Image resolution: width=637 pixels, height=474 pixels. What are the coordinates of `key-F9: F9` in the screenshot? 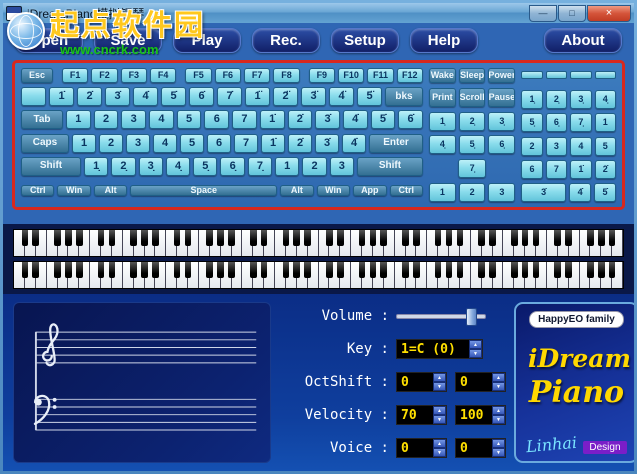 It's located at (321, 75).